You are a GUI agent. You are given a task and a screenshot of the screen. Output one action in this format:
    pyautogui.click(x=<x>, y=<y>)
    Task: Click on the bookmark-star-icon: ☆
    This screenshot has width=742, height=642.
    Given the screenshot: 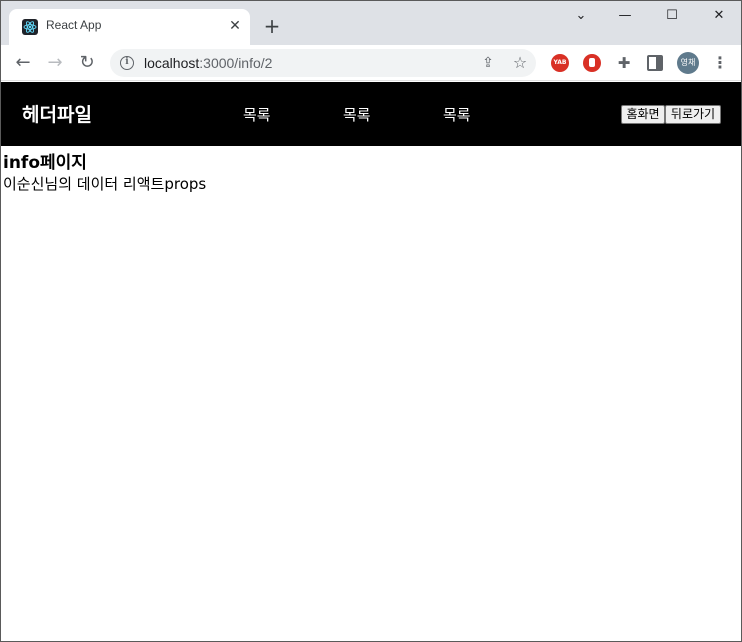 What is the action you would take?
    pyautogui.click(x=520, y=63)
    